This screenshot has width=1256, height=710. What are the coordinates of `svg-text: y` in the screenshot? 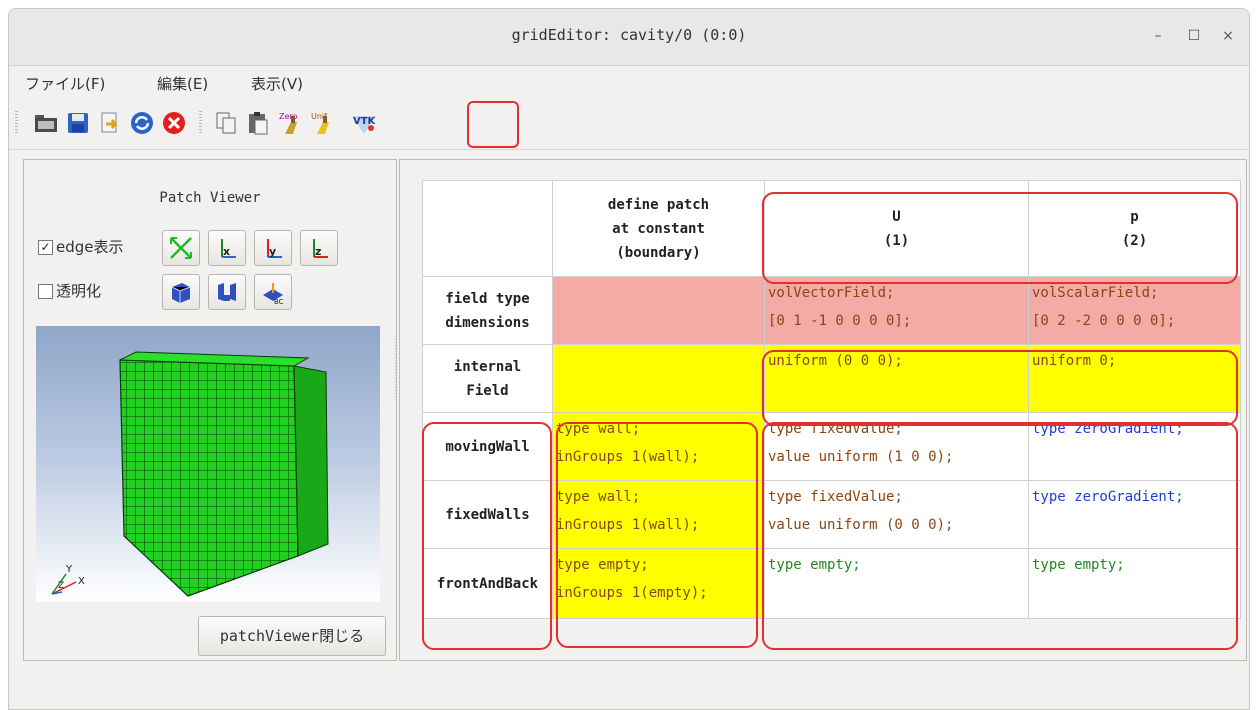 It's located at (272, 251).